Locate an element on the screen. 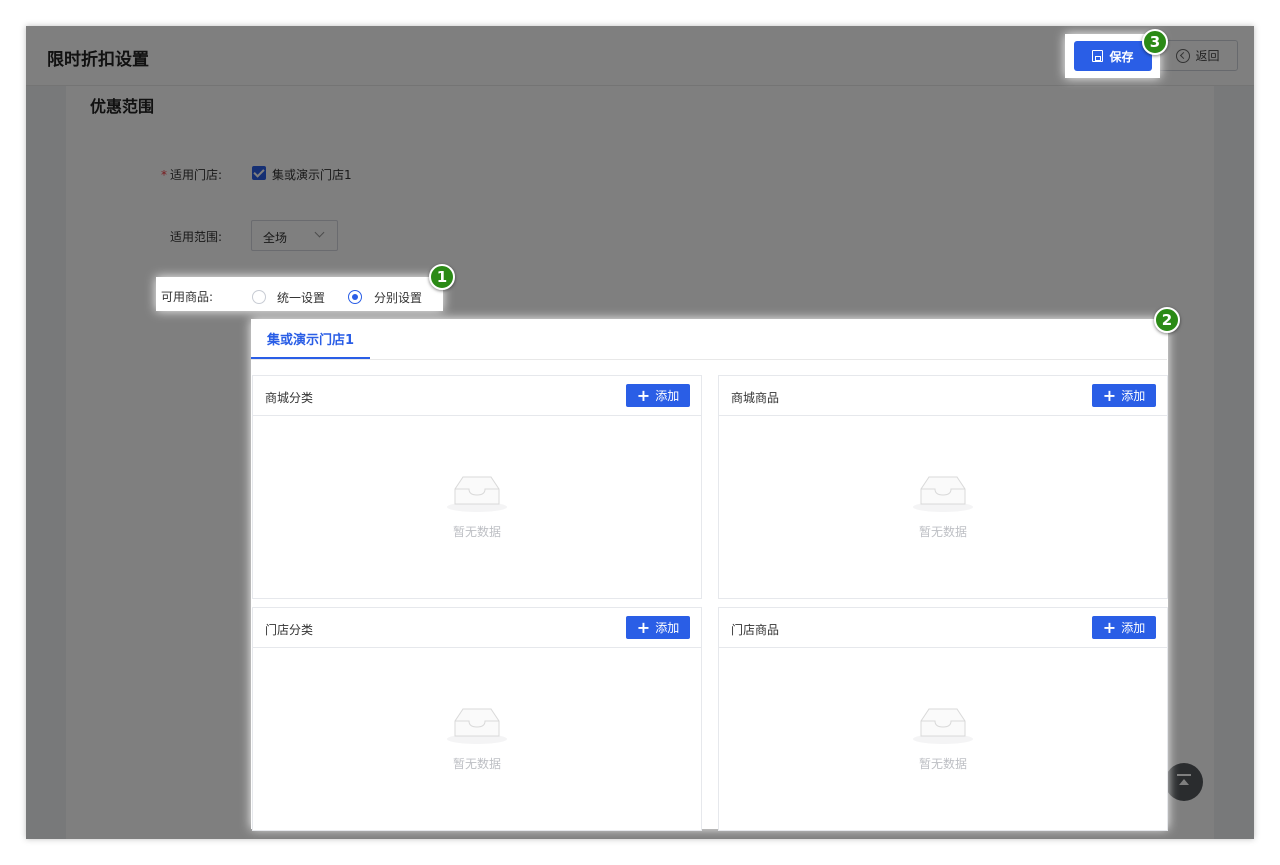 The height and width of the screenshot is (865, 1280). panel-mall-category: 商城分类 + 添加 暂无数据 is located at coordinates (477, 487).